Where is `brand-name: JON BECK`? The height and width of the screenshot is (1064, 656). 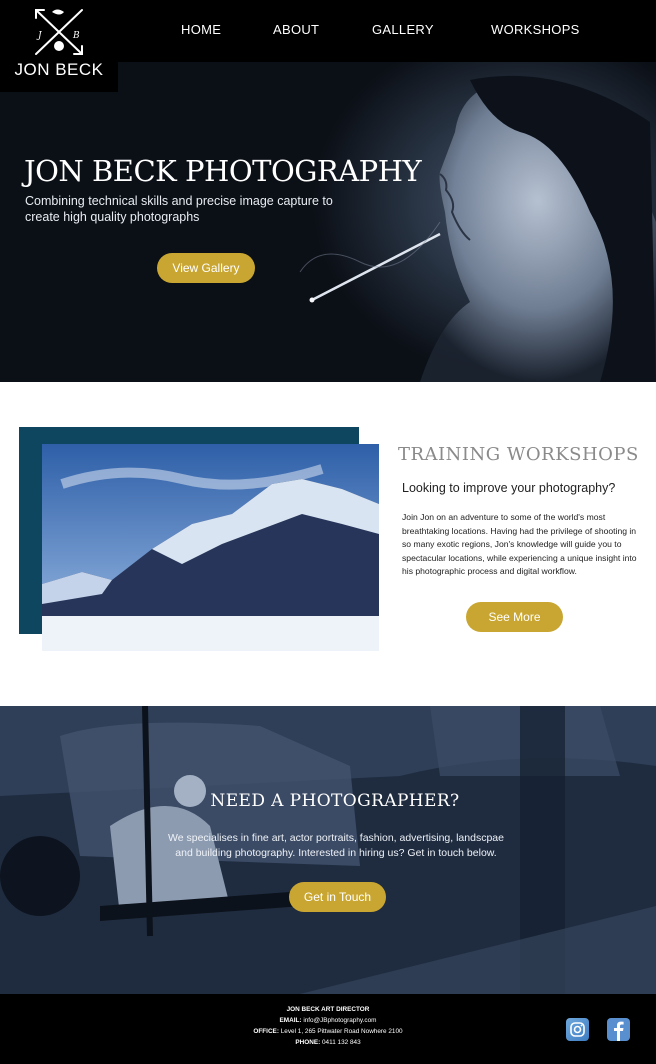
brand-name: JON BECK is located at coordinates (59, 69).